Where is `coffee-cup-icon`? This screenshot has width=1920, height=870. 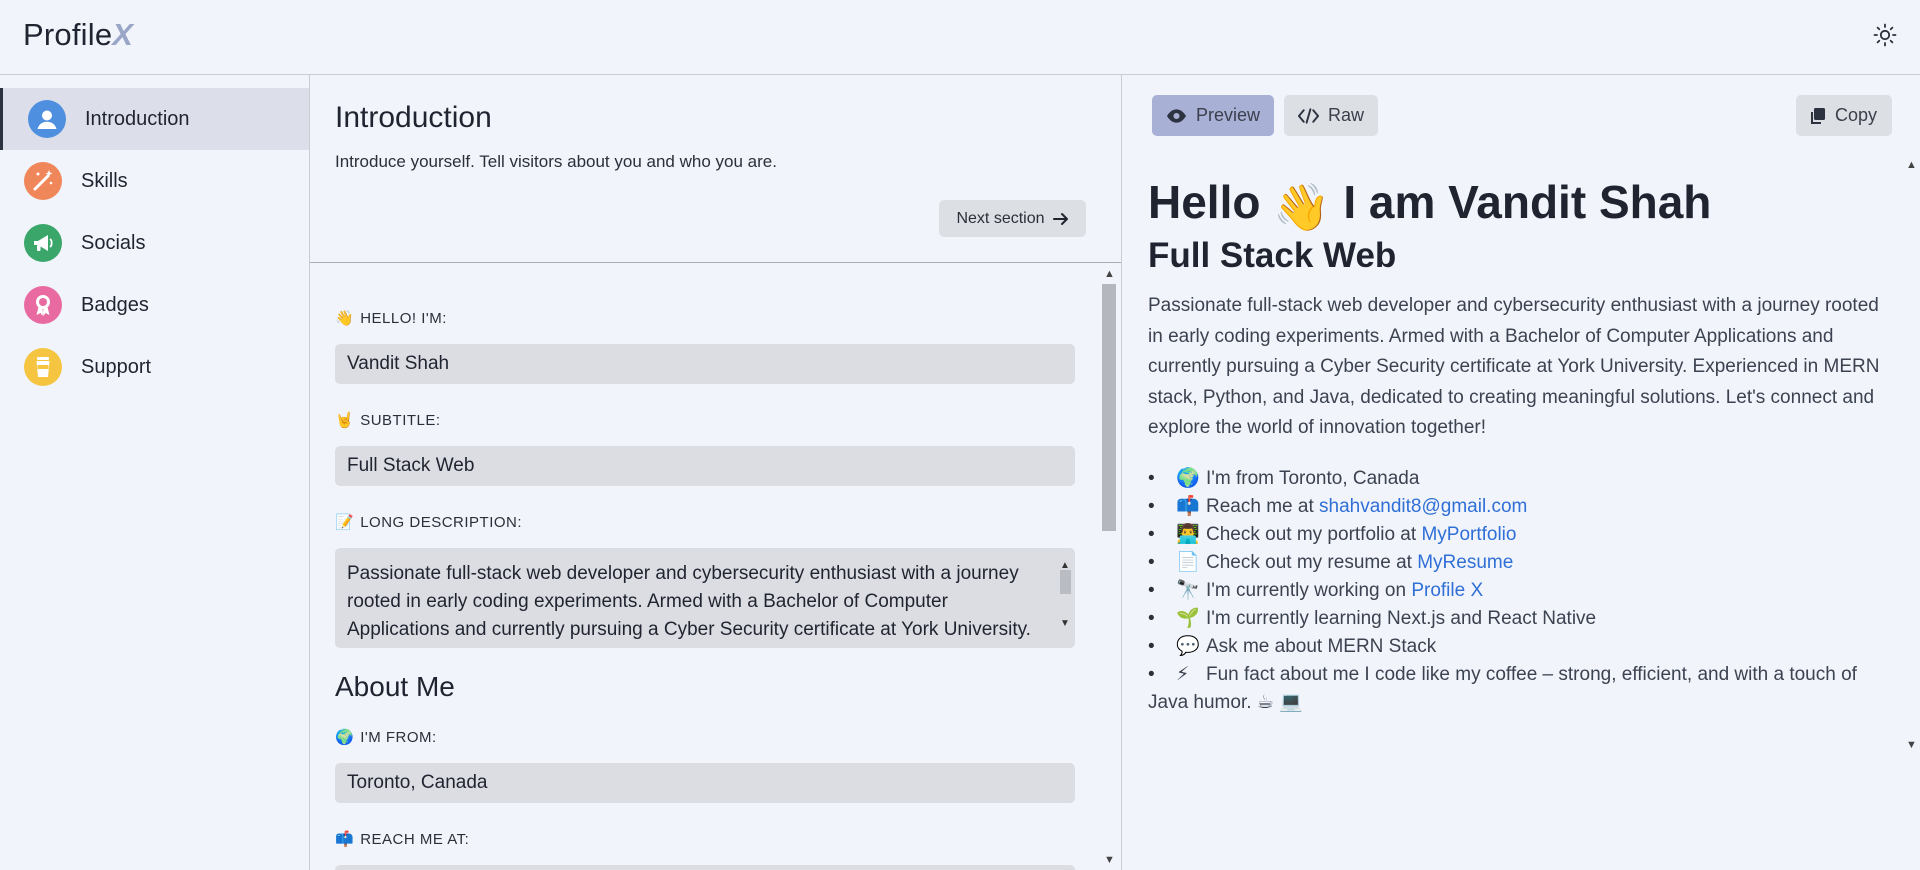
coffee-cup-icon is located at coordinates (43, 367).